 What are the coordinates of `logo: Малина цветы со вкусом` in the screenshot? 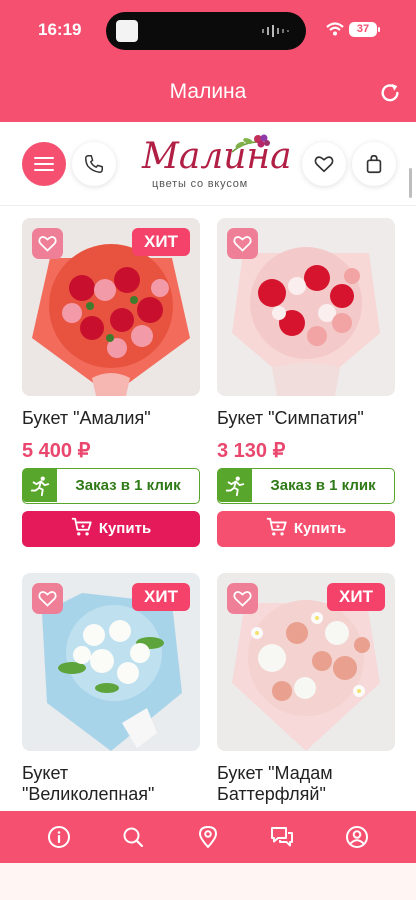 It's located at (214, 163).